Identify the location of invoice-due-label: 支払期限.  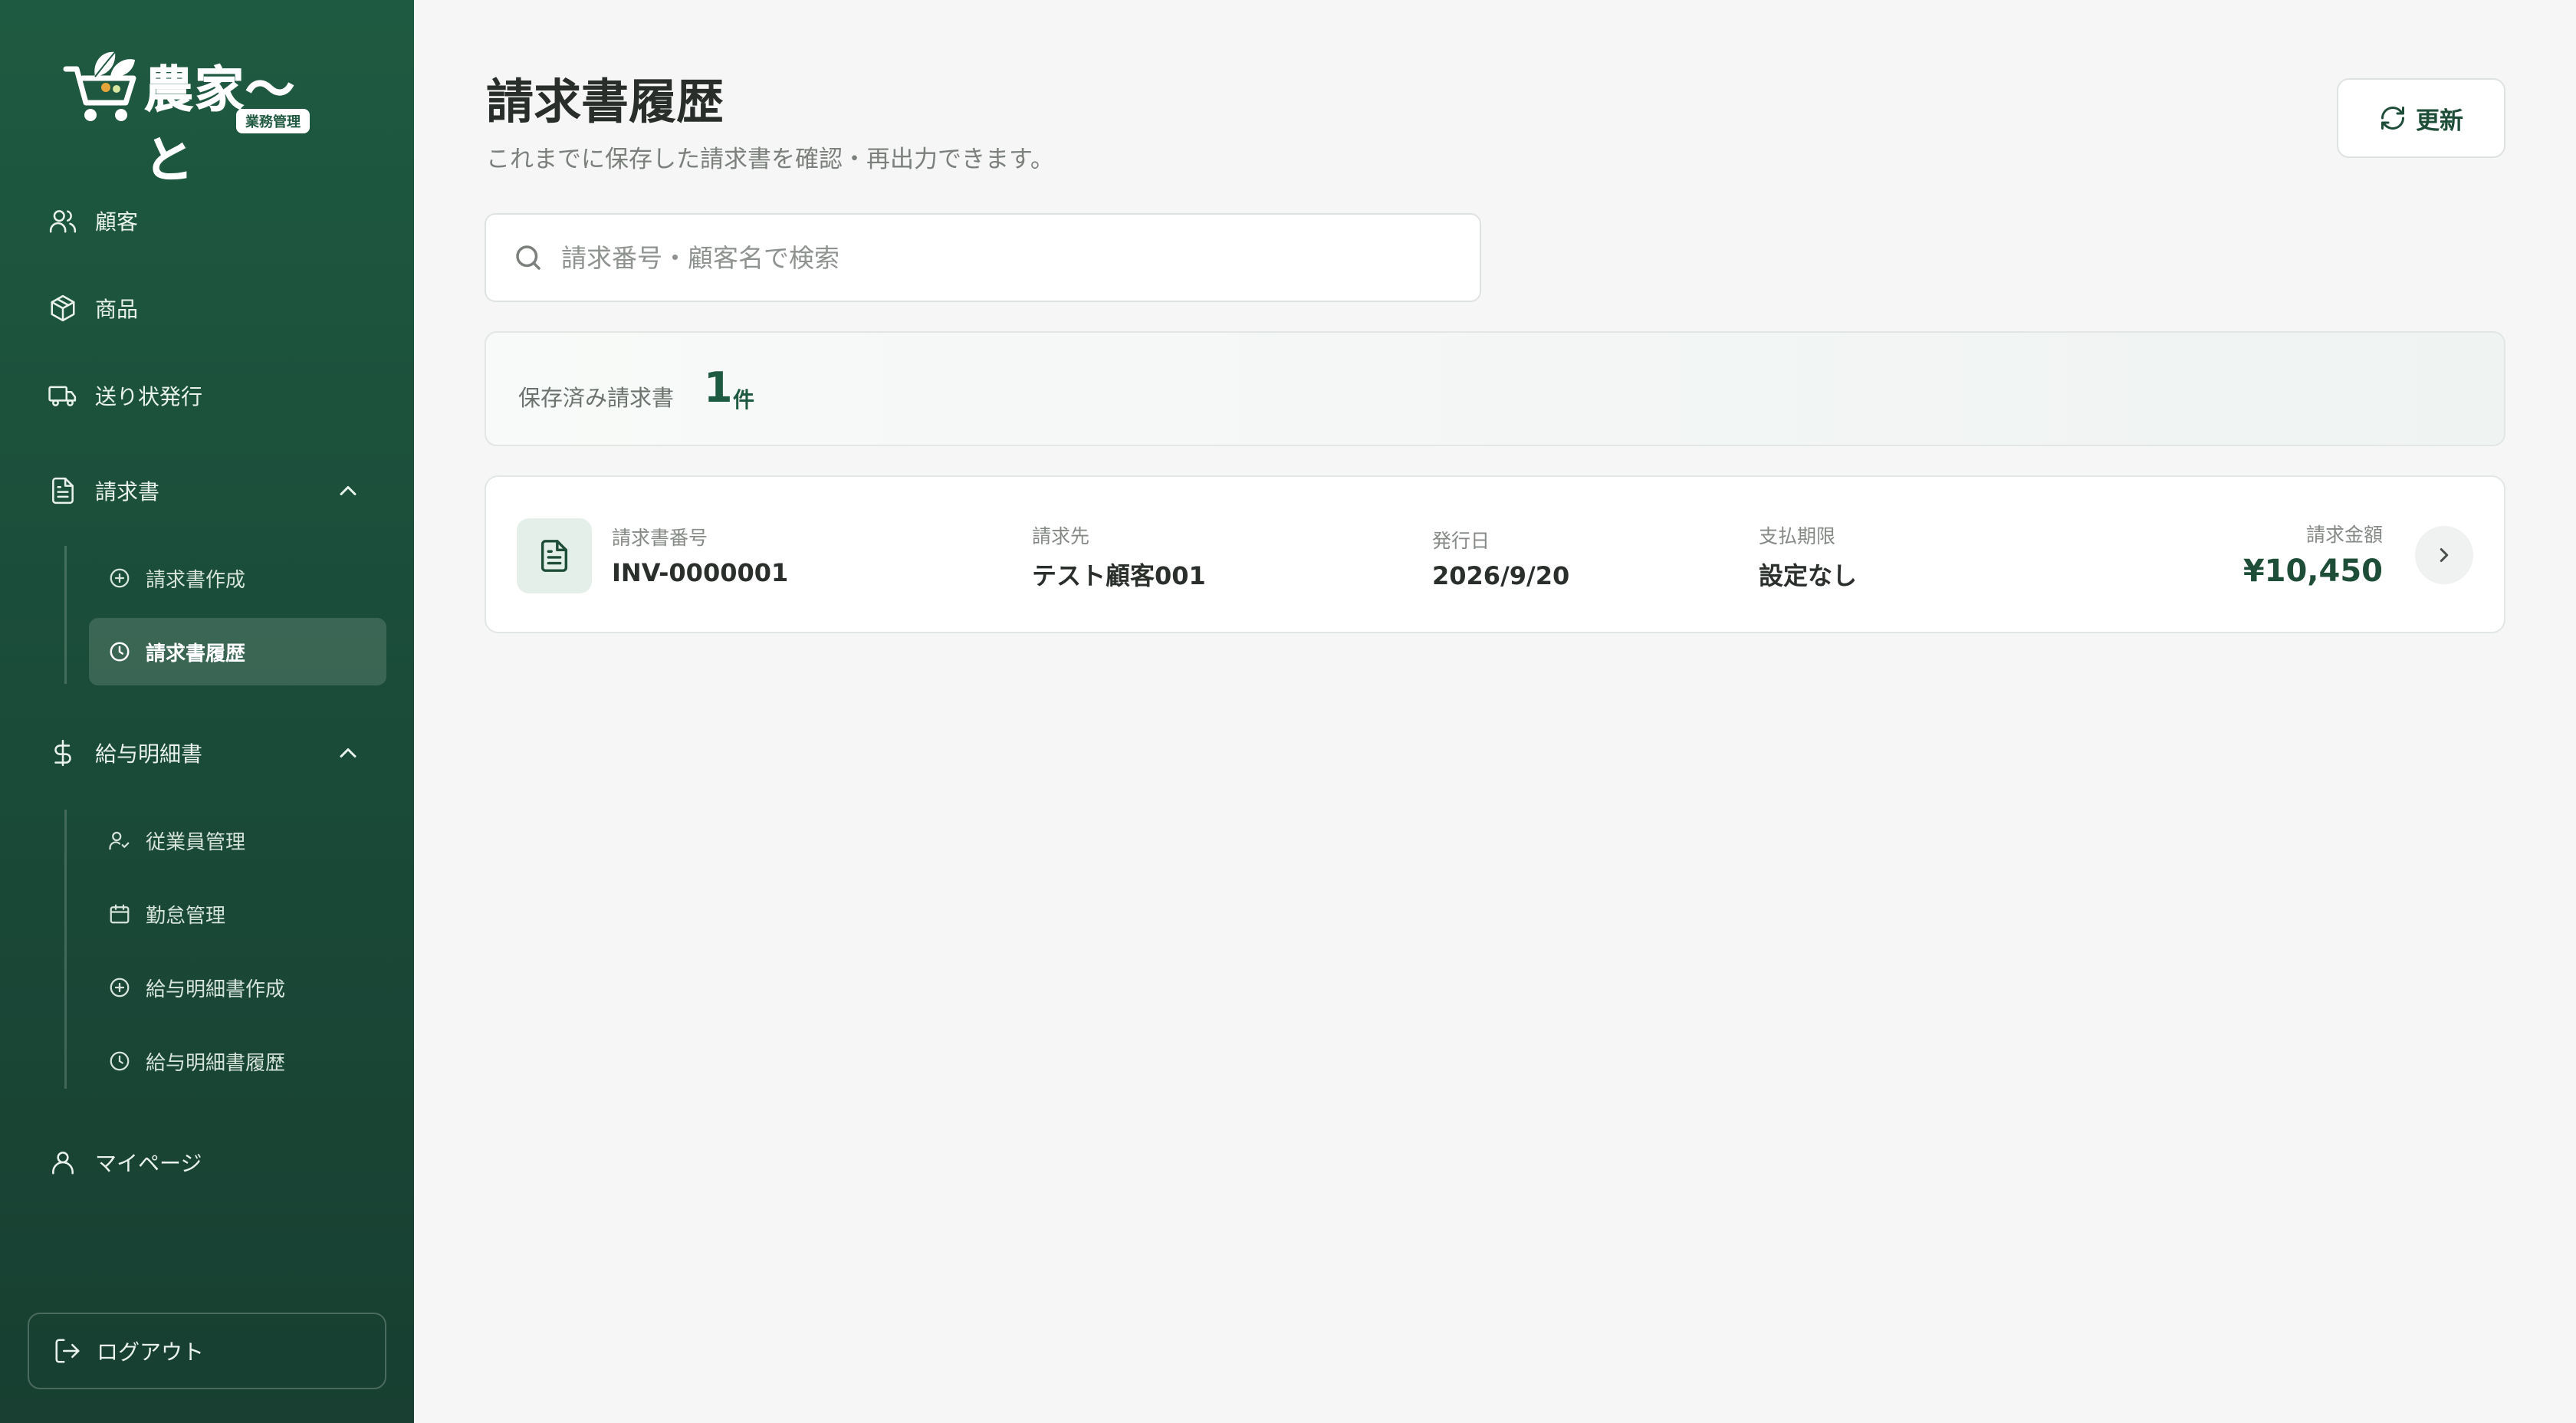
(1798, 536).